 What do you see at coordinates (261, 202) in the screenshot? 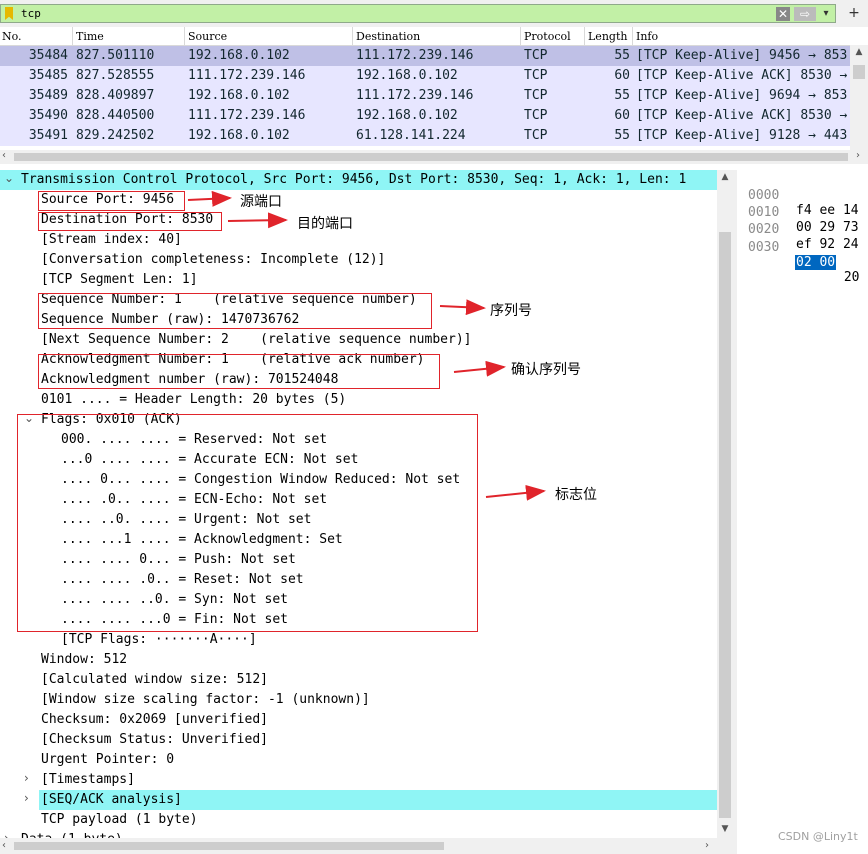
I see `annotation-src-port: 源端口` at bounding box center [261, 202].